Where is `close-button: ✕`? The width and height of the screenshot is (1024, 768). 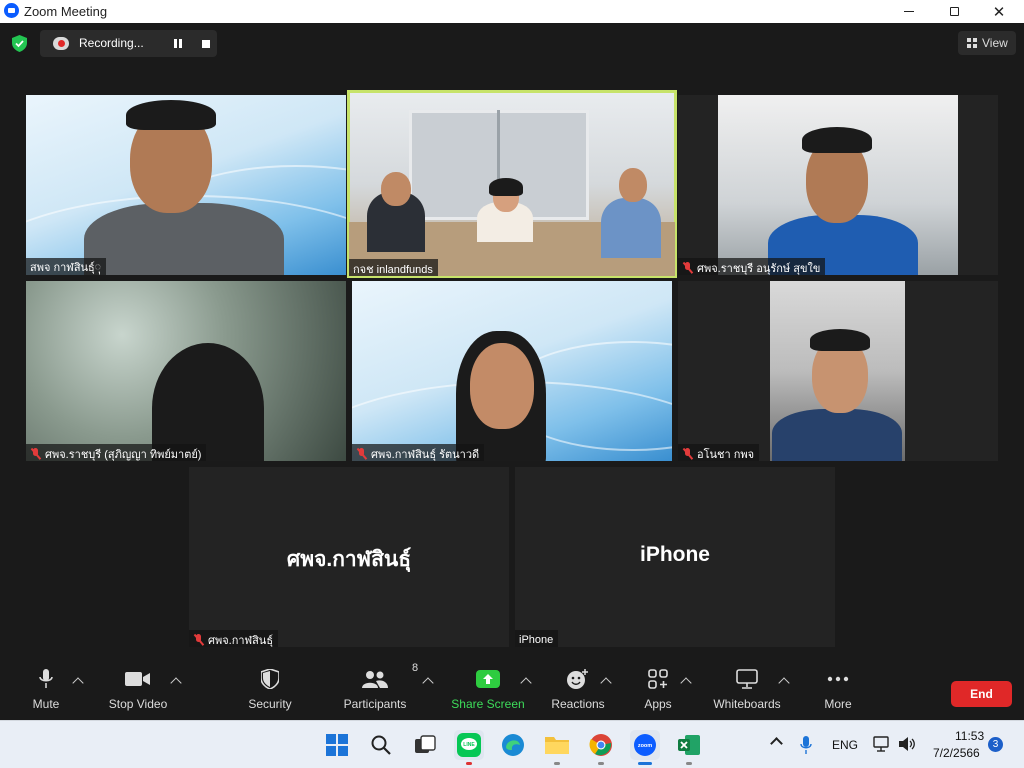 close-button: ✕ is located at coordinates (999, 11).